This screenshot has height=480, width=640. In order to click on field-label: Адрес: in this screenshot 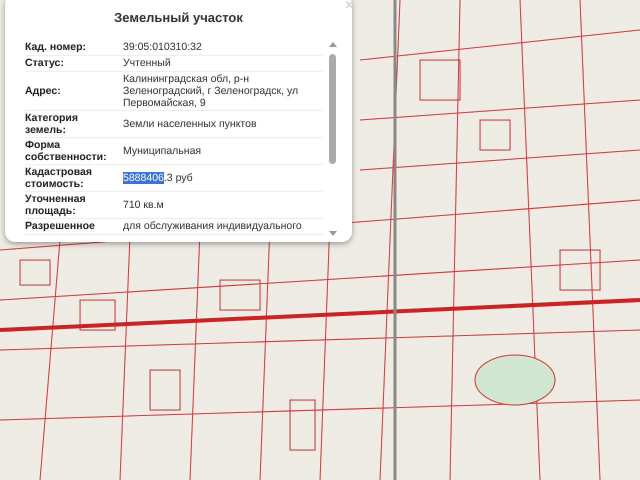, I will do `click(43, 90)`.